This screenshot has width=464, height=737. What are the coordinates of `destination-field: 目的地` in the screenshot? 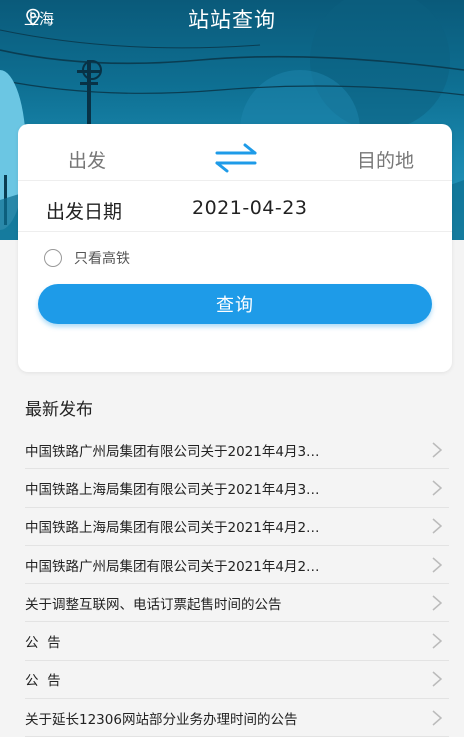 It's located at (385, 159).